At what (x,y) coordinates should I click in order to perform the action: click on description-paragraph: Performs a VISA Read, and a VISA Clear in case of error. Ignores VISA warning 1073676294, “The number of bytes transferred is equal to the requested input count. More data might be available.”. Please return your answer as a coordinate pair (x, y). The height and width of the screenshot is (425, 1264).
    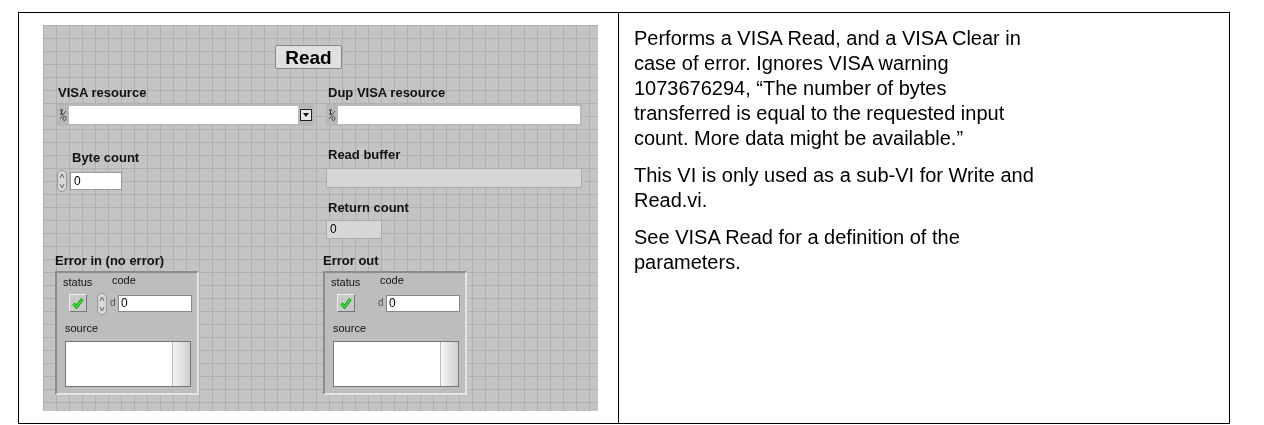
    Looking at the image, I should click on (828, 88).